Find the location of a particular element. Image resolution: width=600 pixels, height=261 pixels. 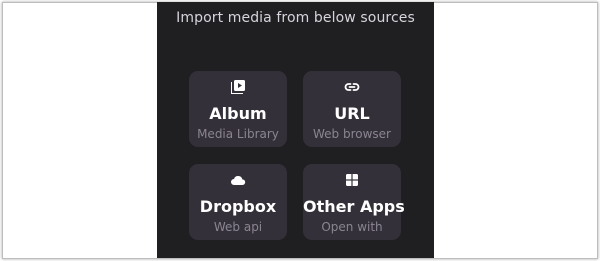

cloud-icon is located at coordinates (238, 180).